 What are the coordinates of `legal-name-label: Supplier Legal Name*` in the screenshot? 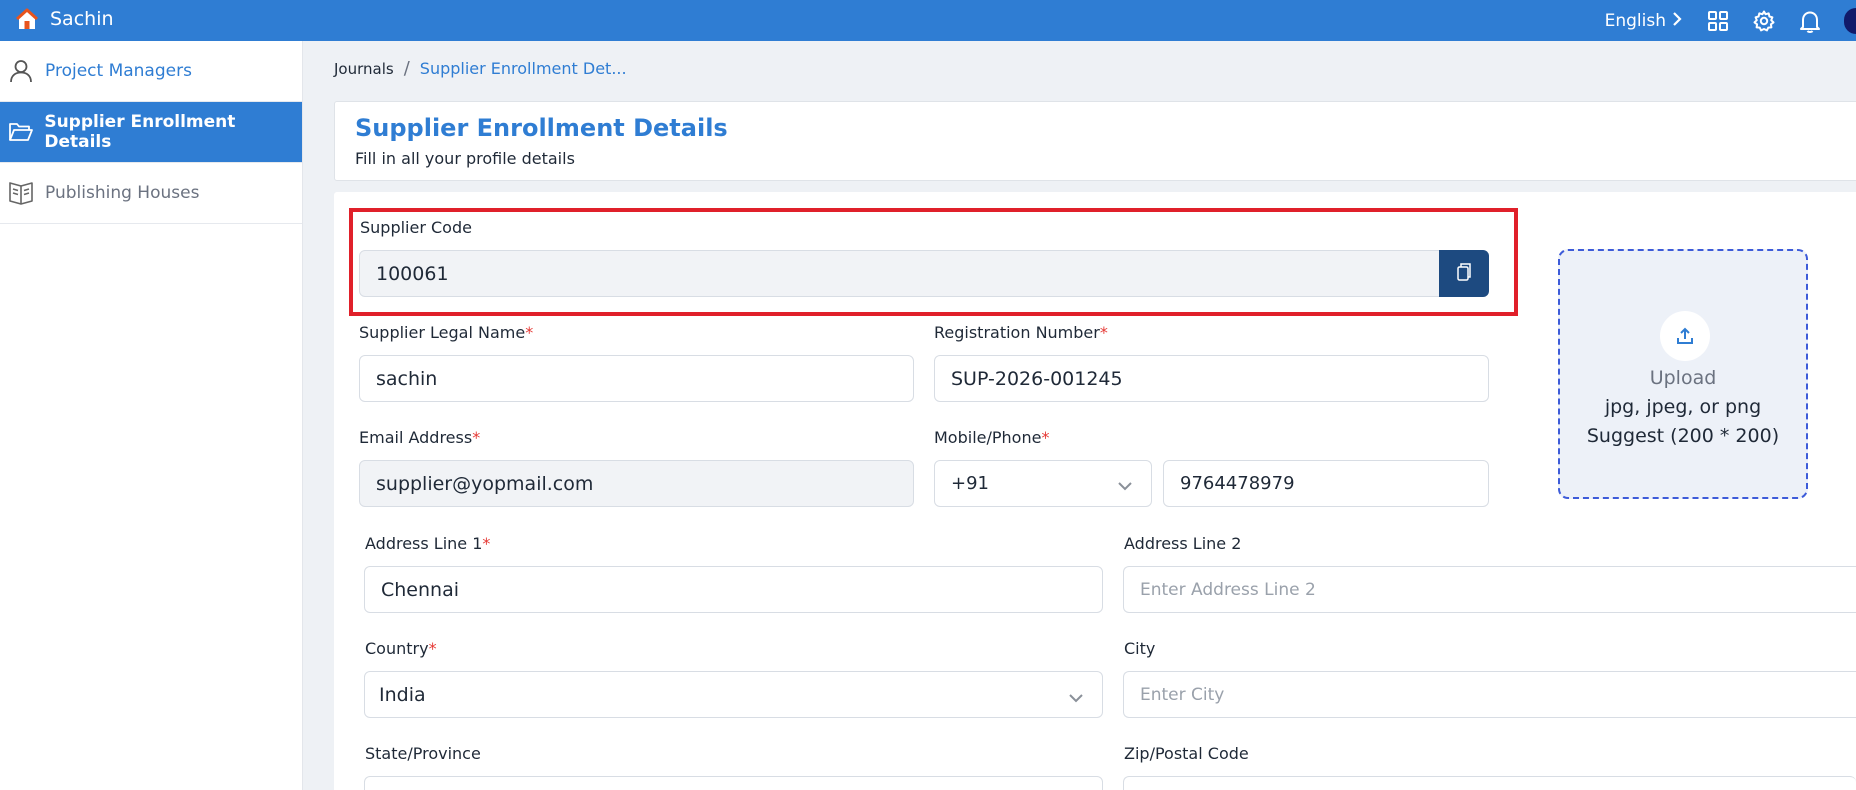 It's located at (446, 332).